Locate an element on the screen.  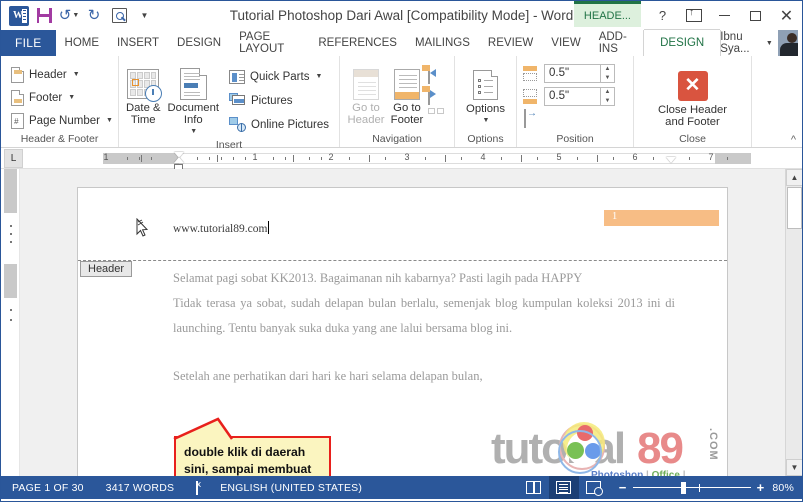
tab-header-footer-design: DESIGN is located at coordinates (682, 43).